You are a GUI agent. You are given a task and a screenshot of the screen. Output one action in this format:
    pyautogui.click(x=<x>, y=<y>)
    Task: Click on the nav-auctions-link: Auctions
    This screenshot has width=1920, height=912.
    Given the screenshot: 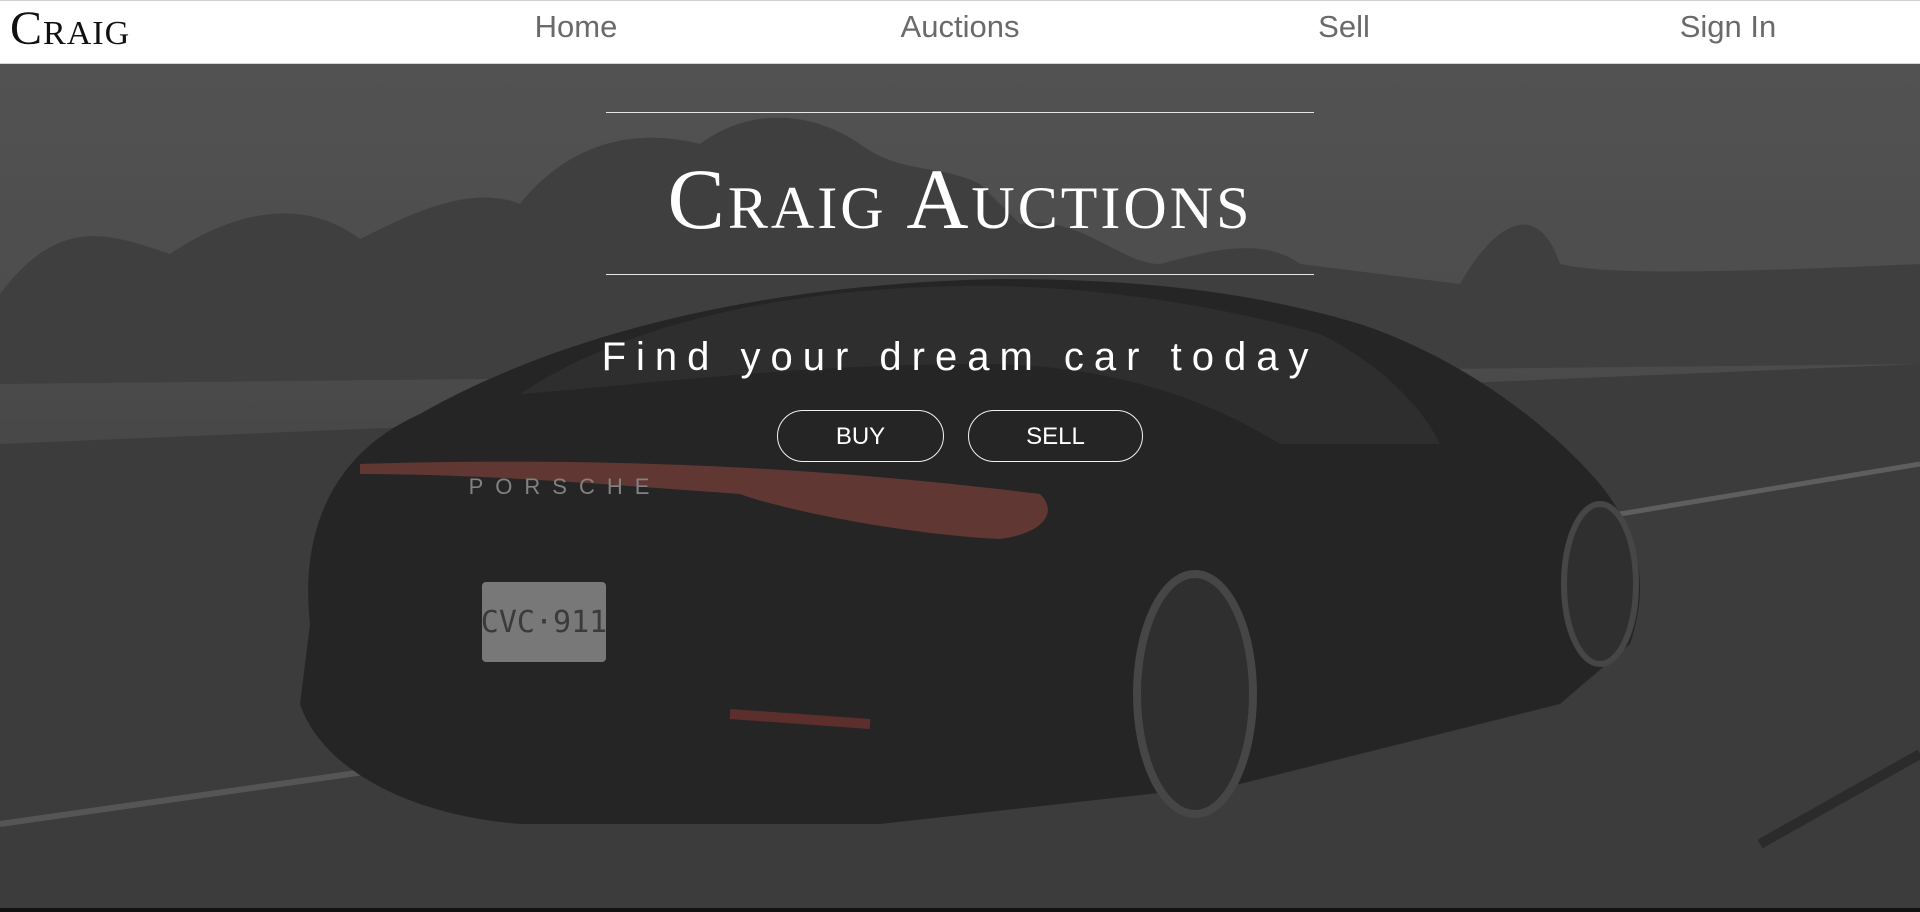 What is the action you would take?
    pyautogui.click(x=960, y=27)
    